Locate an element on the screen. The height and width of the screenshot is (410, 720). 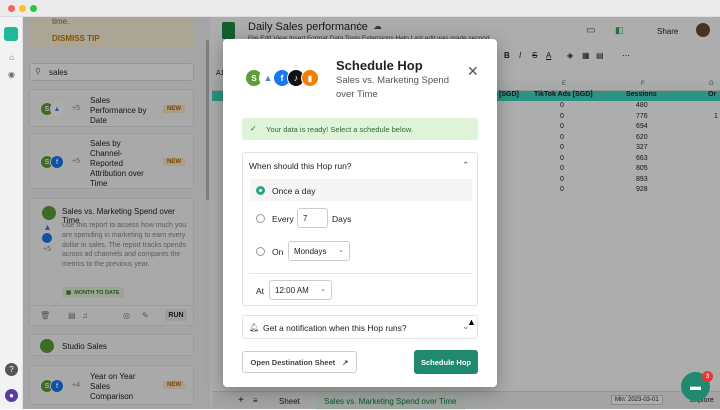
cursor-icon: ▲ is located at coordinates (471, 322).